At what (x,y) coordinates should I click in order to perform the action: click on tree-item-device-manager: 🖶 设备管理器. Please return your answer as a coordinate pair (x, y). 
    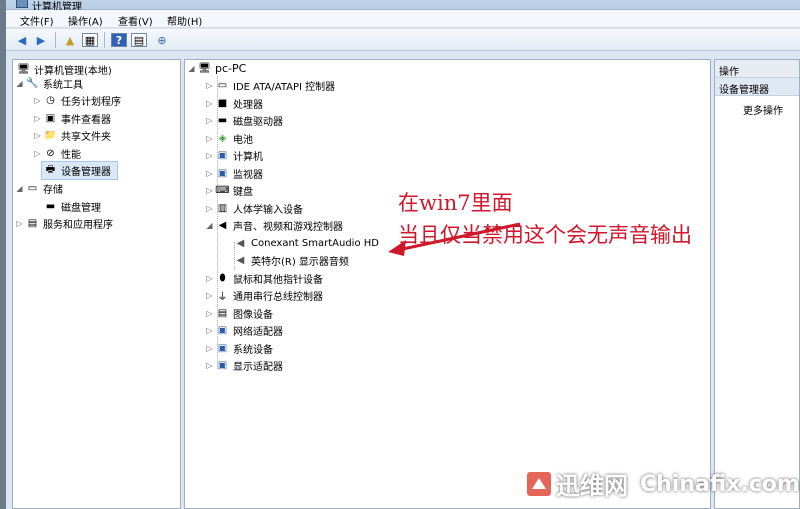
    Looking at the image, I should click on (79, 170).